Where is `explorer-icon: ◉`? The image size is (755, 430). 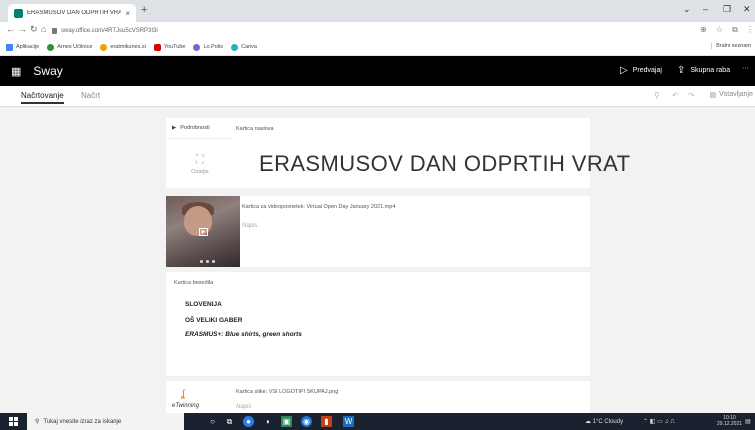
explorer-icon: ◉ is located at coordinates (306, 421).